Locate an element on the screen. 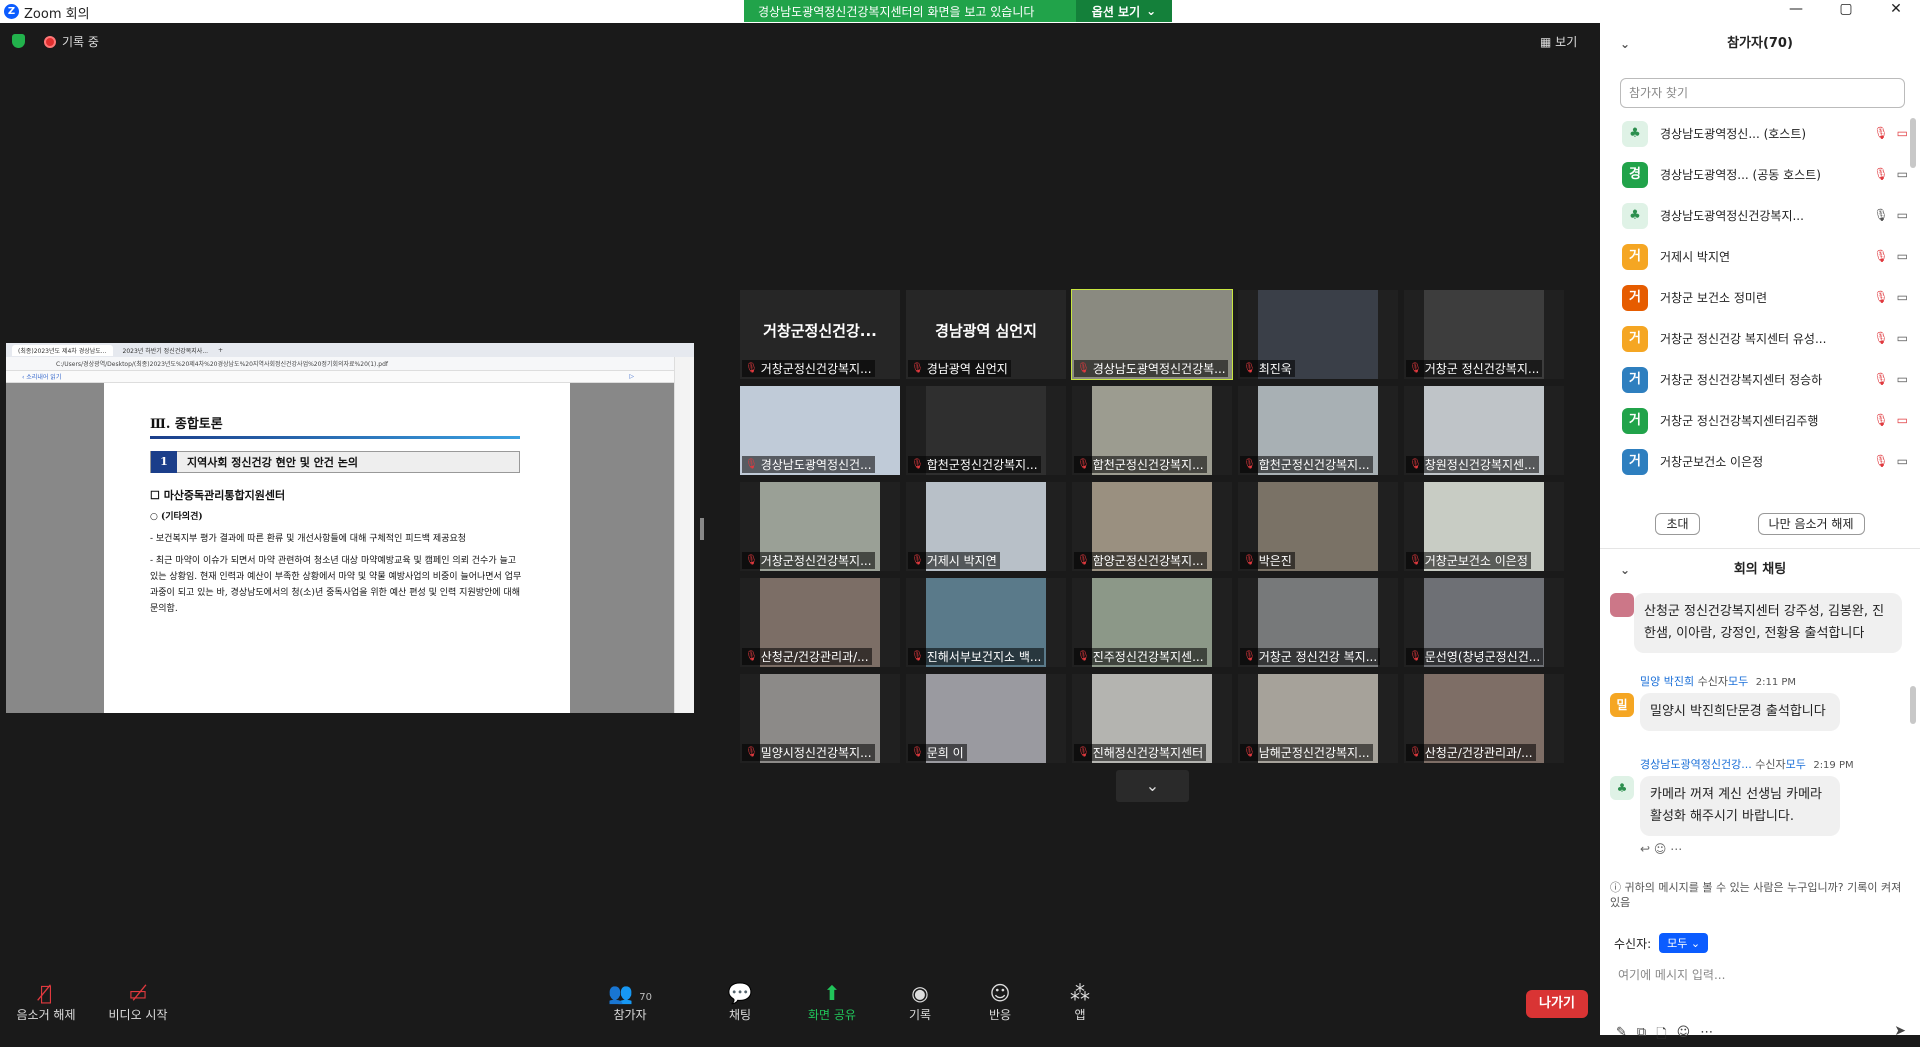 This screenshot has width=1920, height=1047. participant-search-input: 참가자 찾기 is located at coordinates (1762, 93).